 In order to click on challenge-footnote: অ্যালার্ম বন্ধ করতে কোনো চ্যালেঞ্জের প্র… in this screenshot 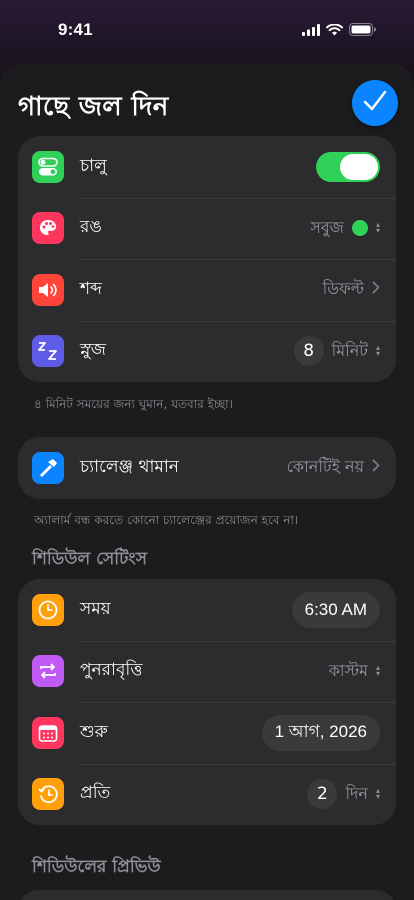, I will do `click(166, 520)`.